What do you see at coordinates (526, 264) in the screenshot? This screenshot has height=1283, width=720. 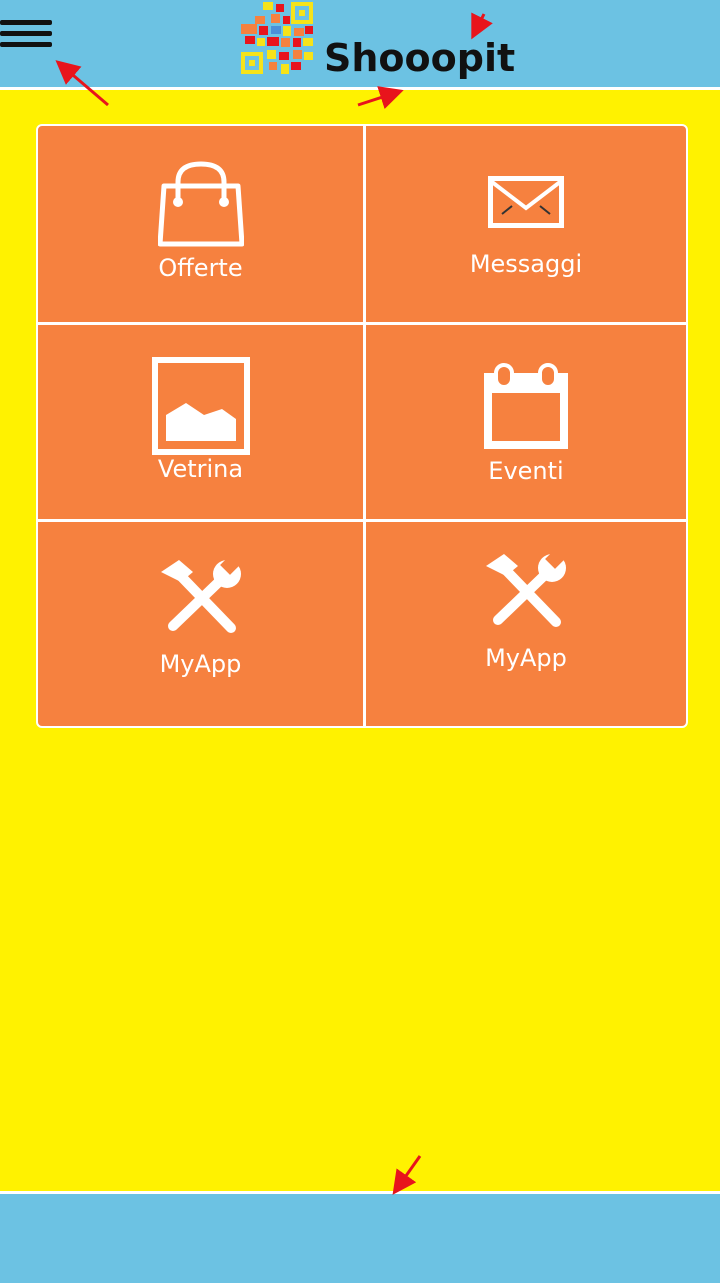 I see `tile-label: Messaggi` at bounding box center [526, 264].